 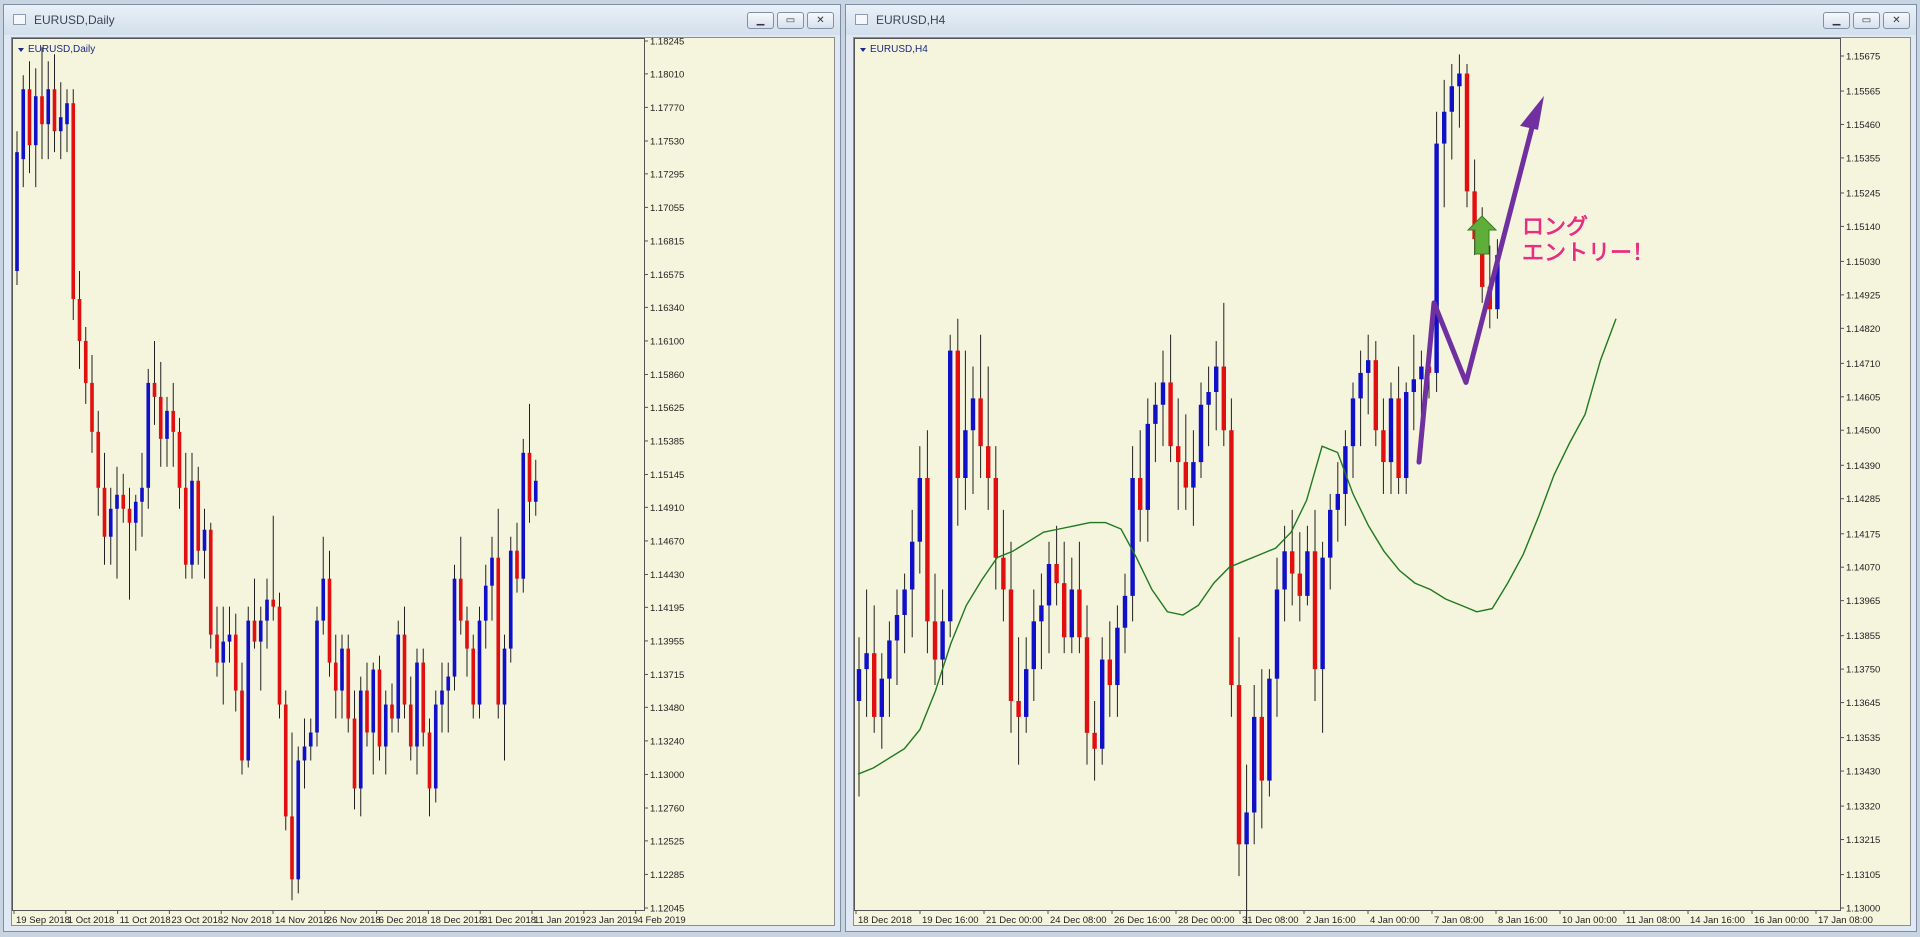 I want to click on y-tick-label: 1.14175, so click(x=1863, y=534).